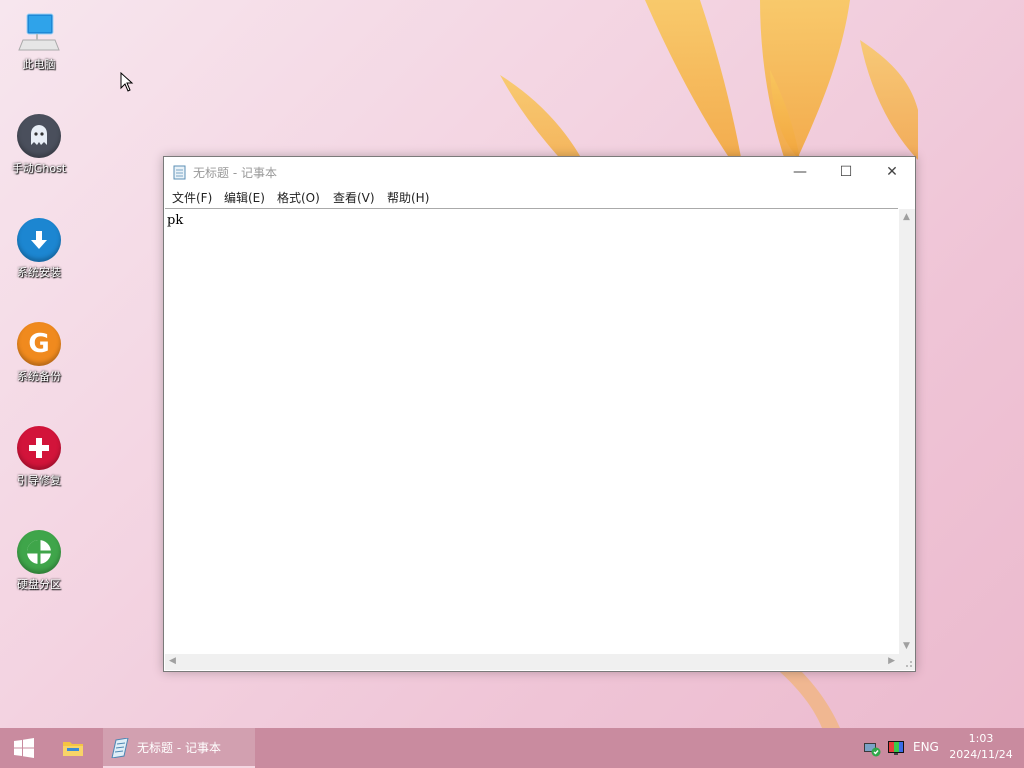 Image resolution: width=1024 pixels, height=768 pixels. What do you see at coordinates (926, 747) in the screenshot?
I see `language-indicator: ENG` at bounding box center [926, 747].